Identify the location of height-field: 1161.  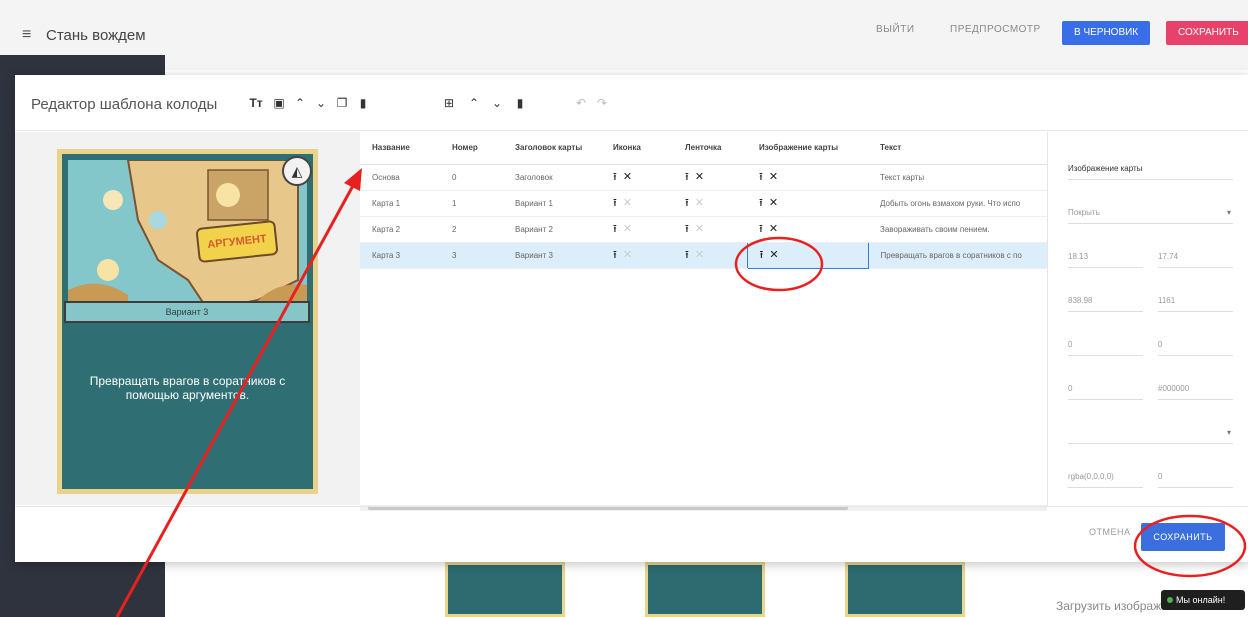
(1195, 297).